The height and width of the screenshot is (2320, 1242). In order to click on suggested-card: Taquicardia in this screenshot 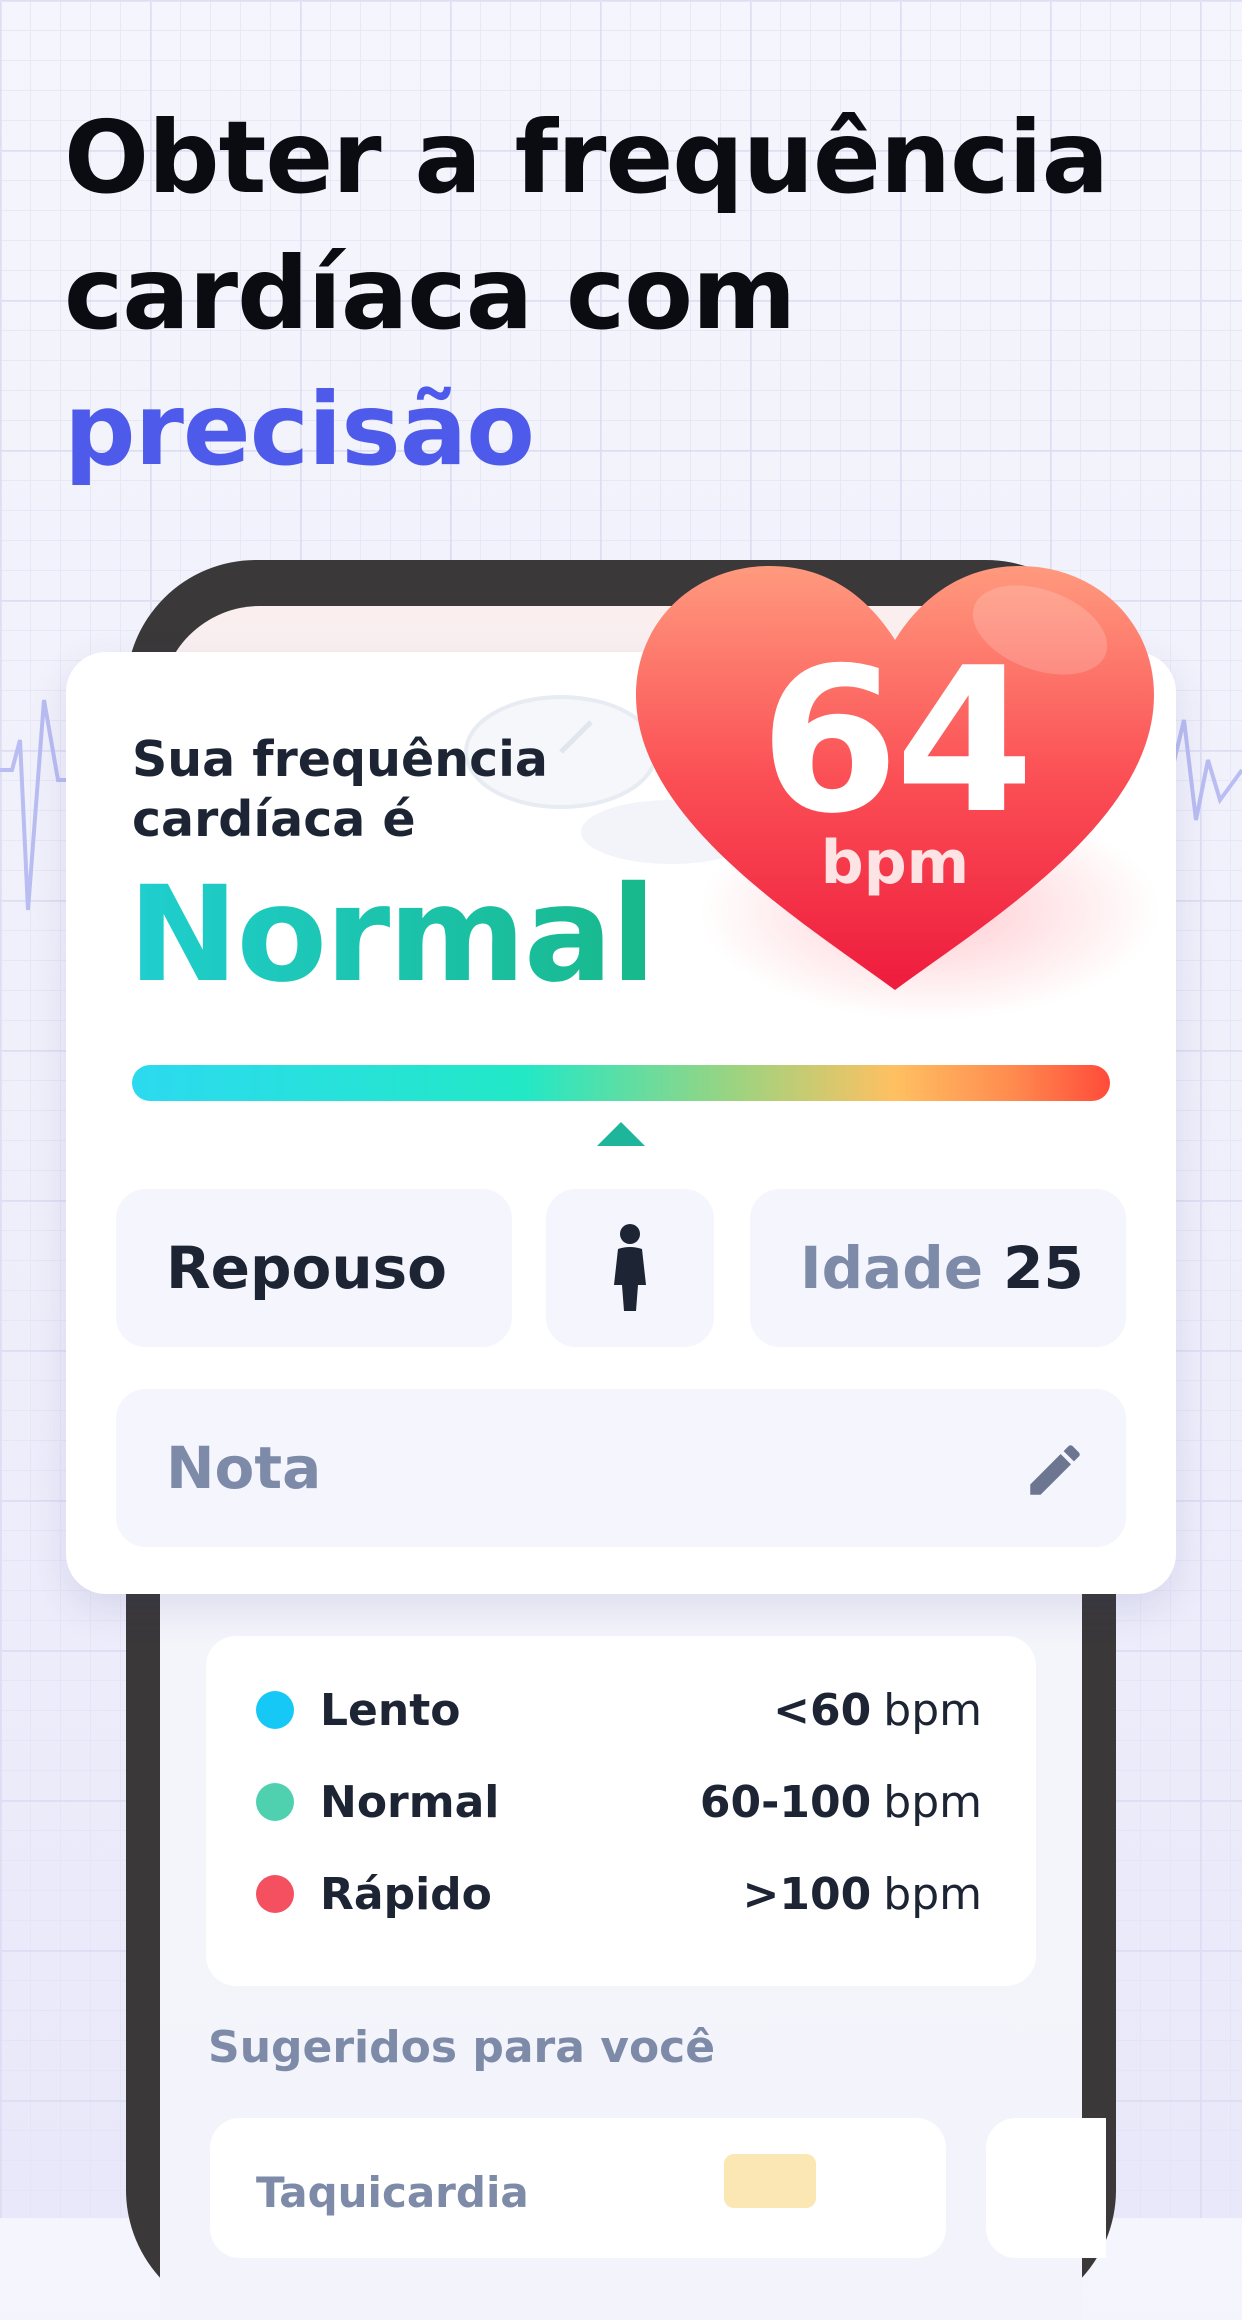, I will do `click(578, 2188)`.